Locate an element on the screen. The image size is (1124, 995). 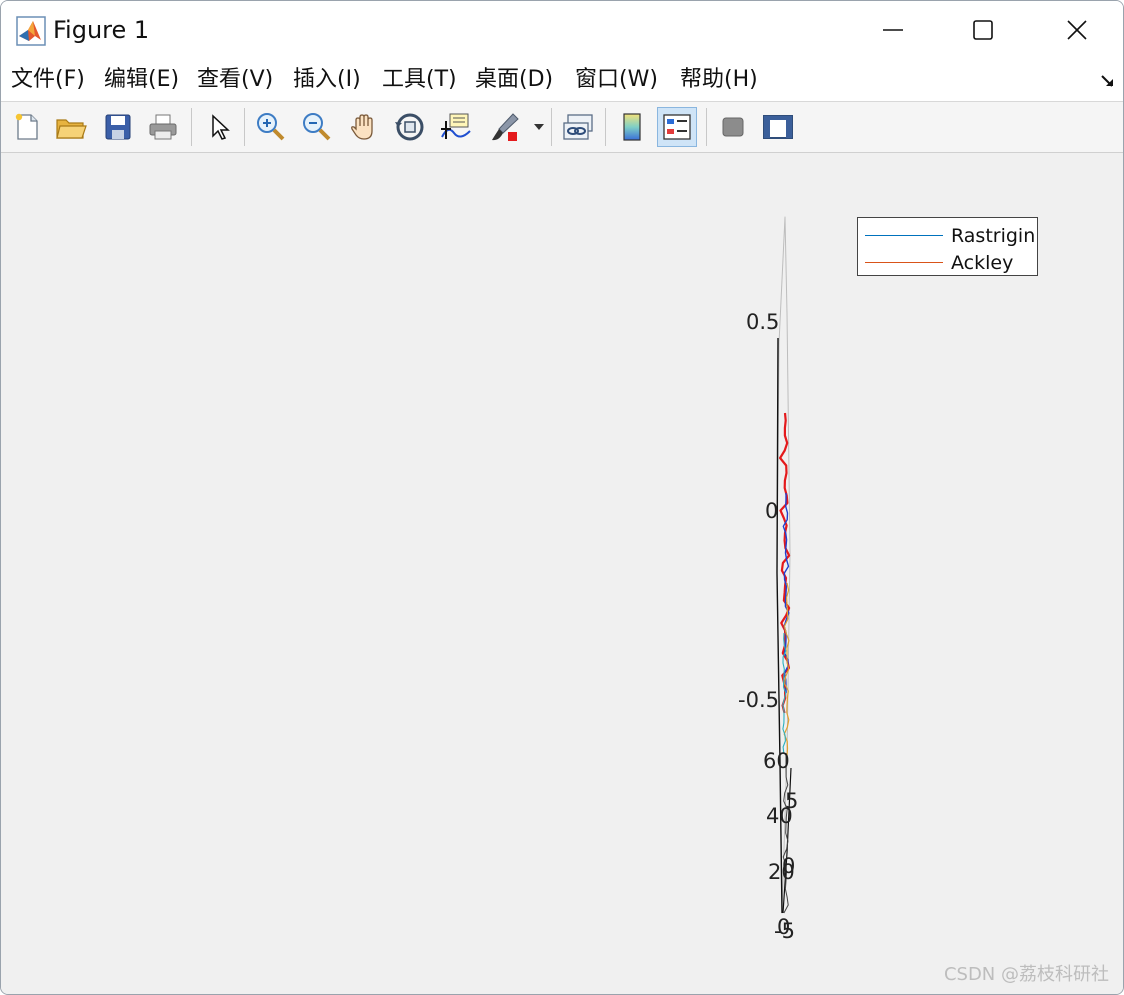
show-plot-tools-icon is located at coordinates (778, 127).